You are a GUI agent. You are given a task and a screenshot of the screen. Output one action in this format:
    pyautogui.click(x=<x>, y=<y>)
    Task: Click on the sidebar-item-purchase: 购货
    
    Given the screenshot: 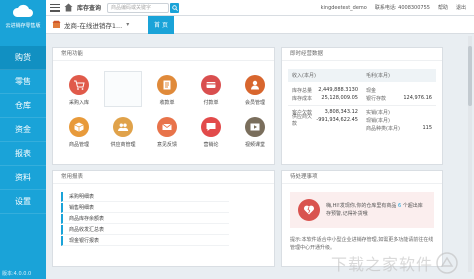 What is the action you would take?
    pyautogui.click(x=23, y=58)
    